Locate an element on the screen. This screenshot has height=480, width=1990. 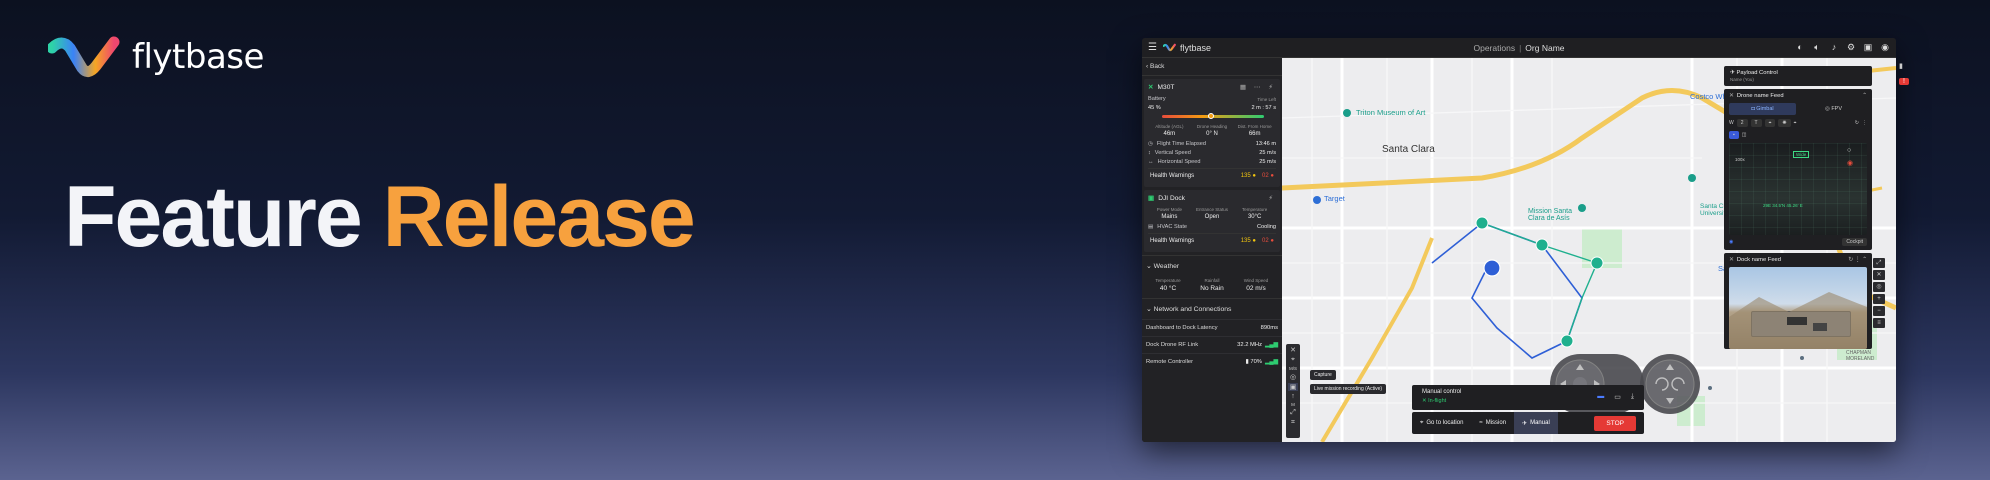
rain-value: No Rain is located at coordinates (1212, 288).